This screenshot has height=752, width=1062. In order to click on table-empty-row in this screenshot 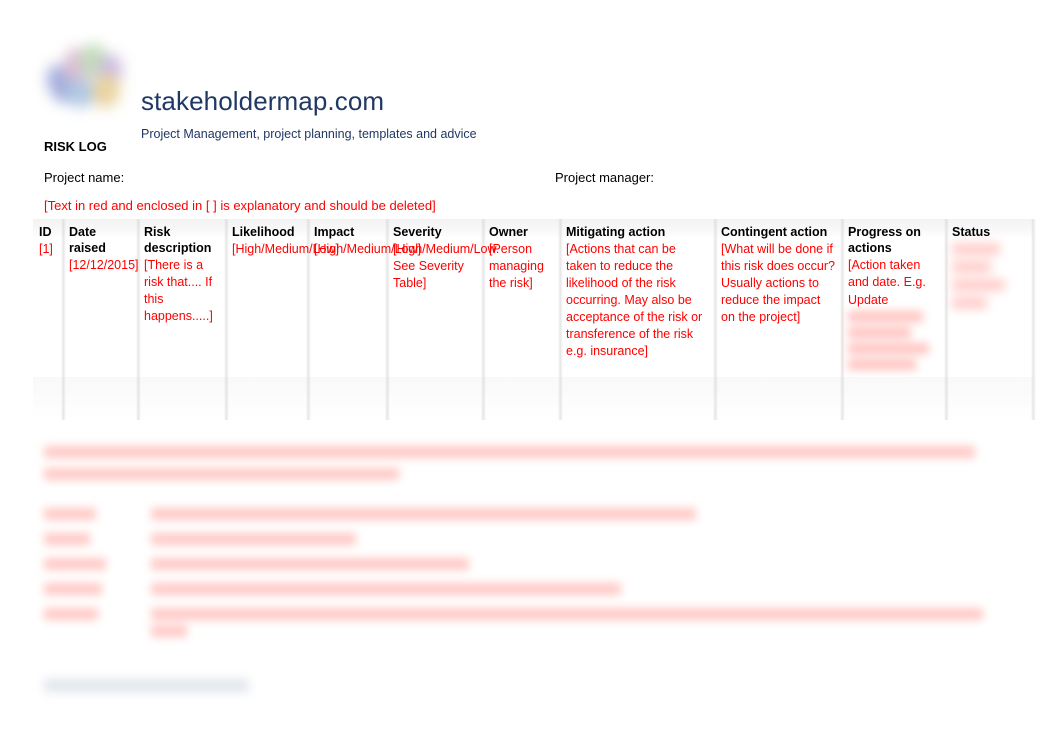, I will do `click(533, 398)`.